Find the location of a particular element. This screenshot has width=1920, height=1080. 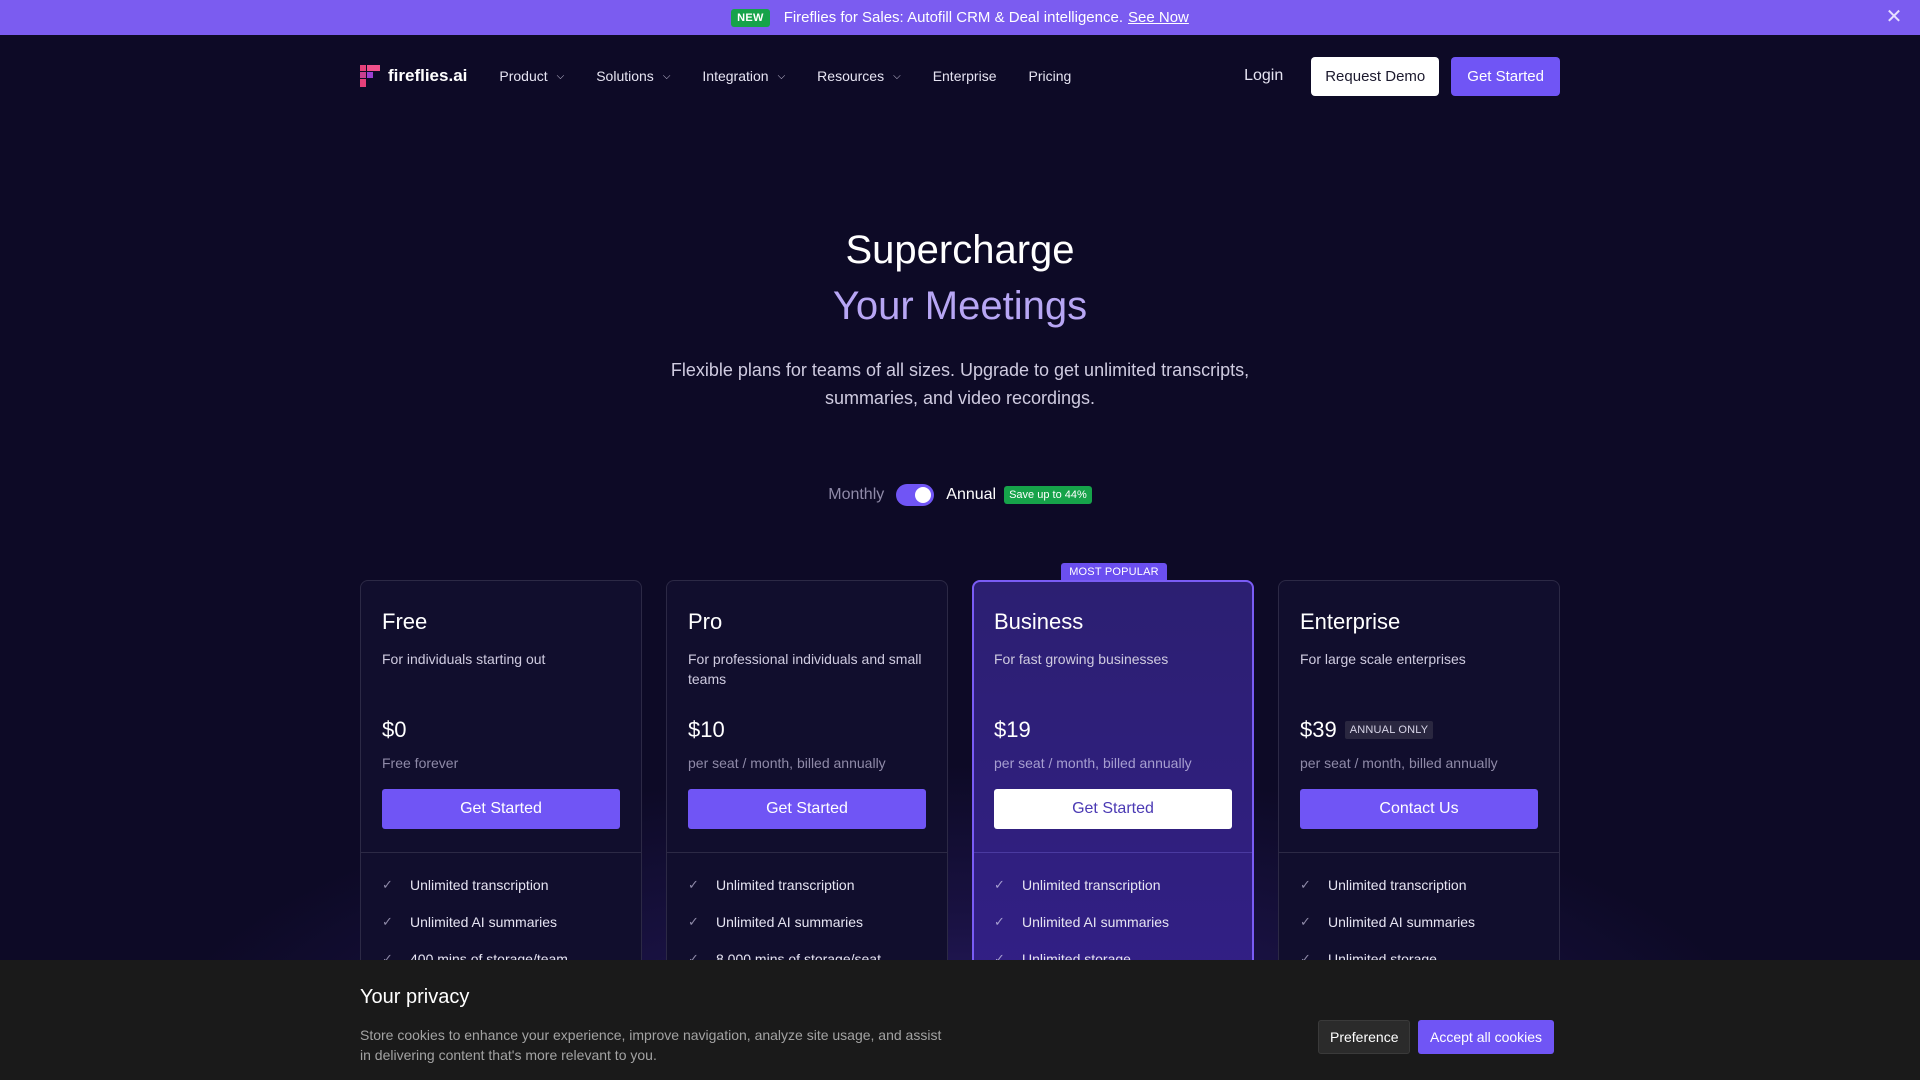

plan-name: Free is located at coordinates (405, 621).